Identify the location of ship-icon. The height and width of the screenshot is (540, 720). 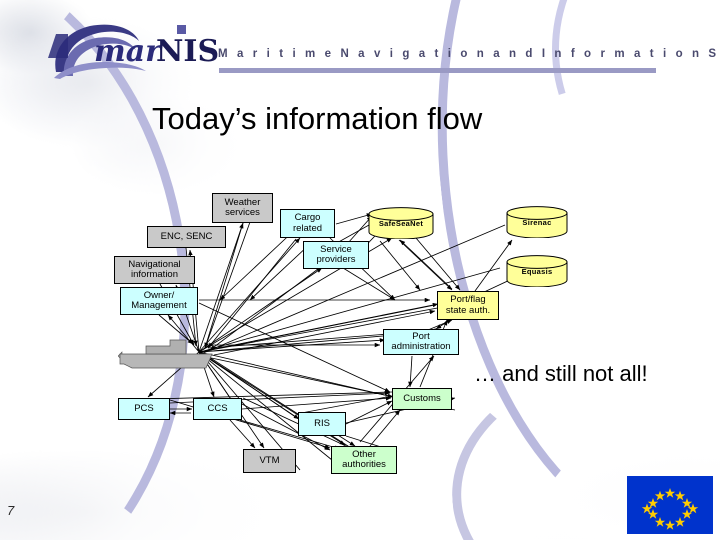
(166, 356).